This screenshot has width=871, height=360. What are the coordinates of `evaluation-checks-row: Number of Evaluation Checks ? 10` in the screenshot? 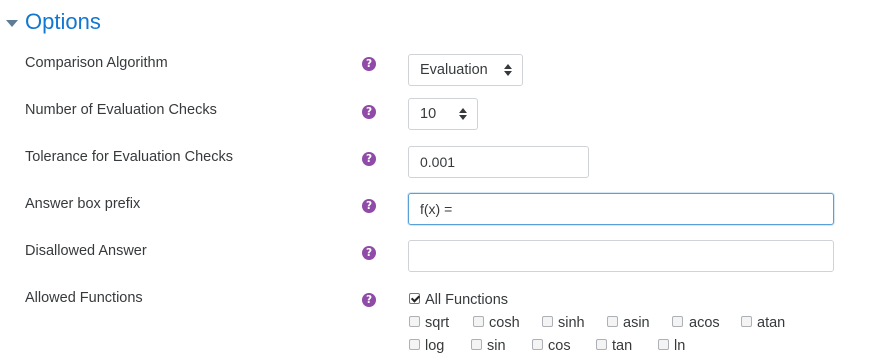 It's located at (435, 116).